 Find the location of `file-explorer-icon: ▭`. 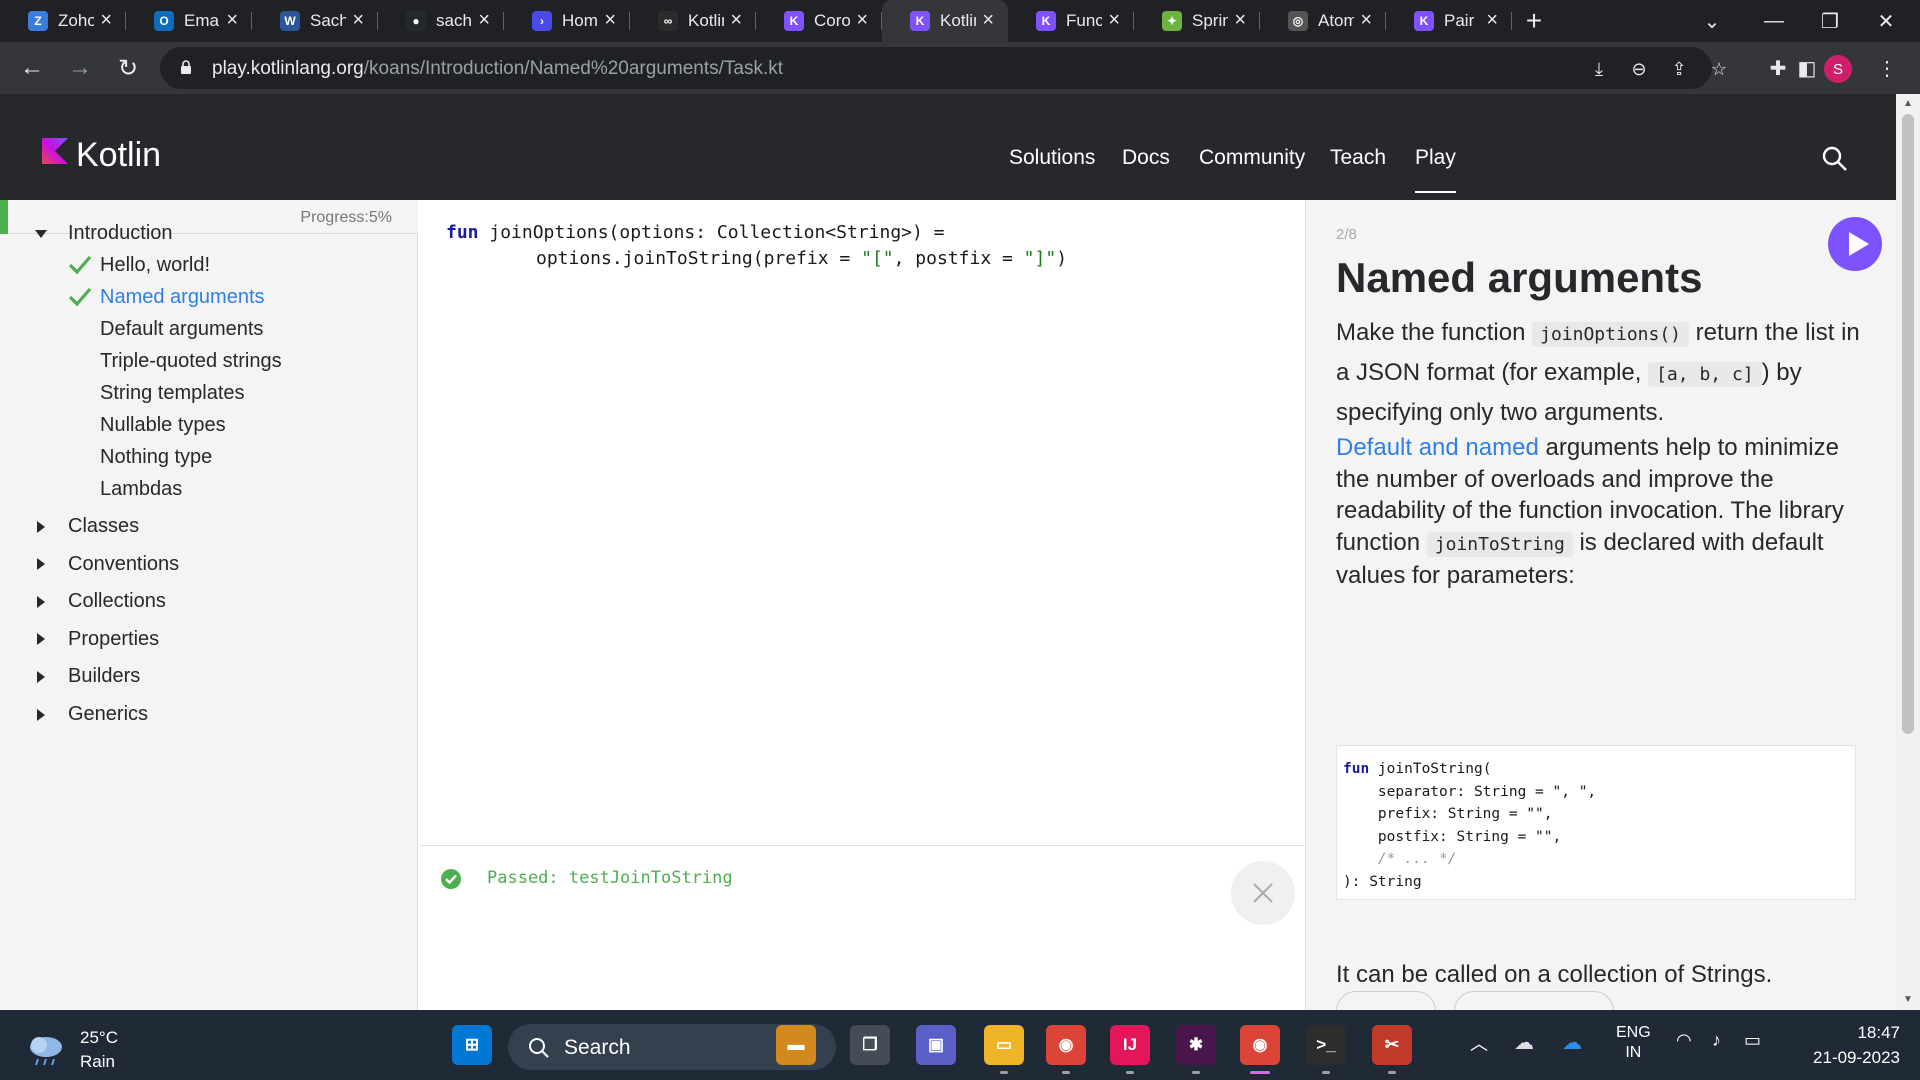

file-explorer-icon: ▭ is located at coordinates (1004, 1049).